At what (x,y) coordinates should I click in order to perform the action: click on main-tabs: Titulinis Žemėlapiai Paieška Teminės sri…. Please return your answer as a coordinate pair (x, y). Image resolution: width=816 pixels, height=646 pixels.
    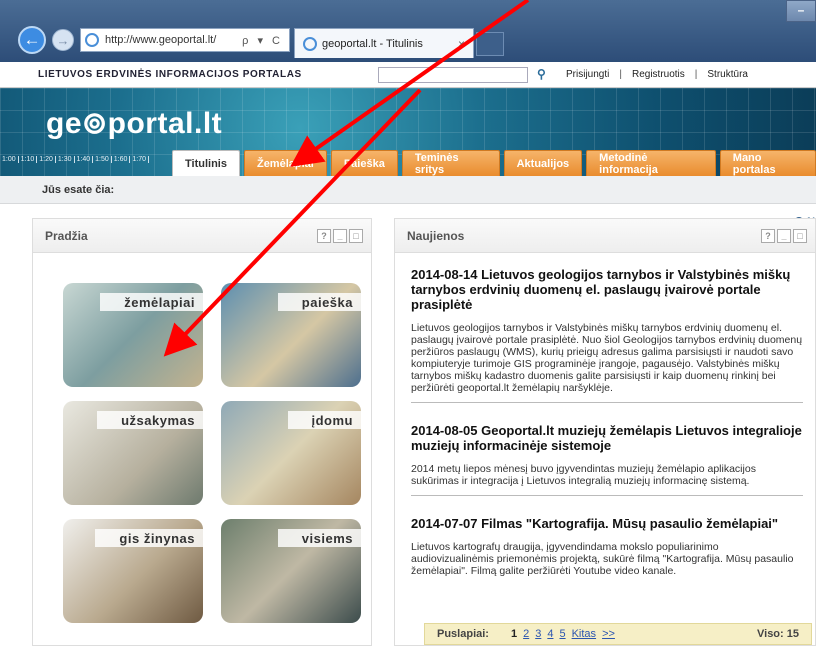
    Looking at the image, I should click on (494, 163).